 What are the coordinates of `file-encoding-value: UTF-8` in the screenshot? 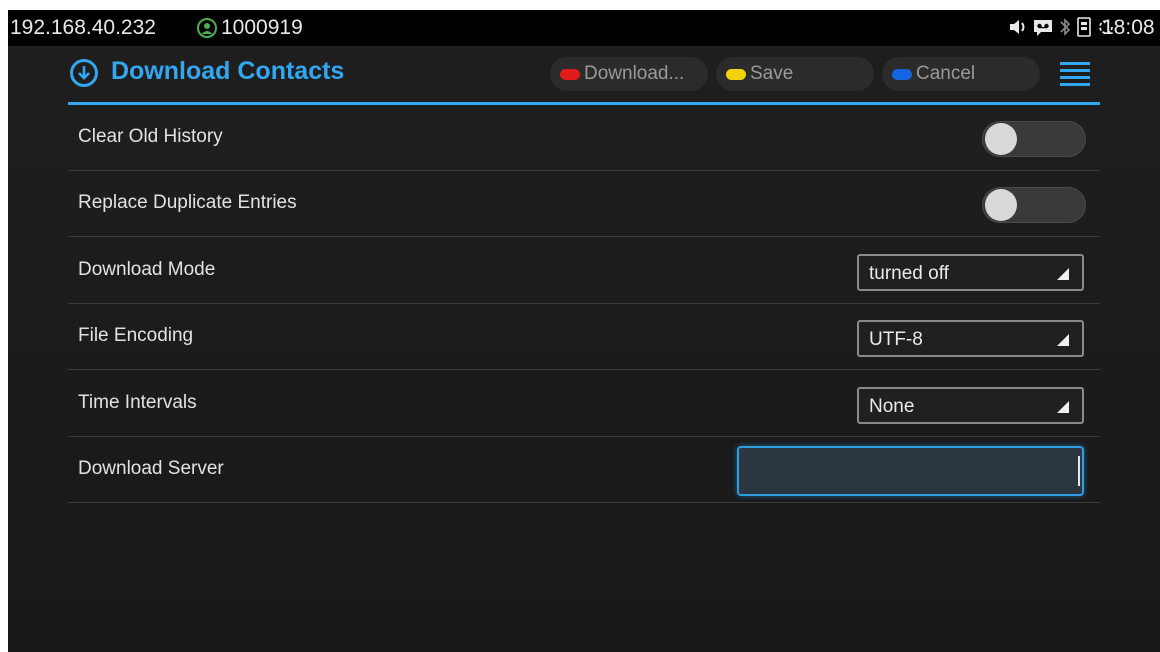 It's located at (896, 339).